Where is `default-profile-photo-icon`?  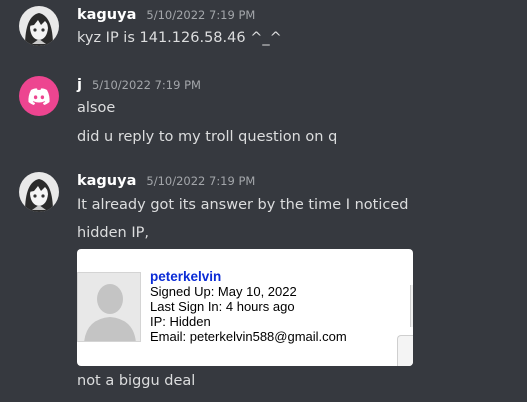
default-profile-photo-icon is located at coordinates (109, 307).